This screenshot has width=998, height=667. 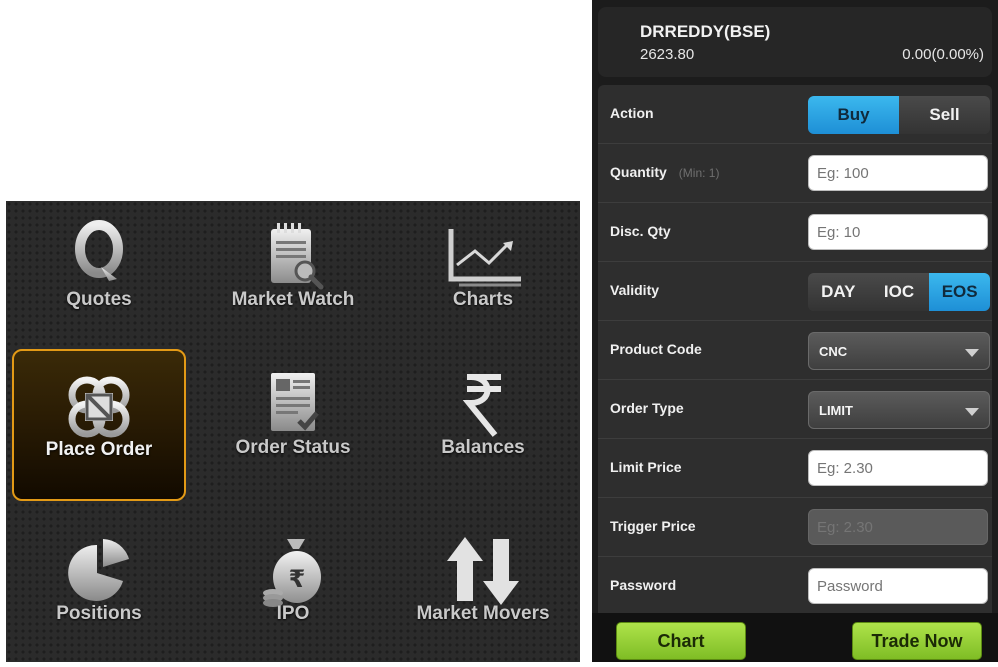 What do you see at coordinates (293, 299) in the screenshot?
I see `menu-item-label: Market Watch` at bounding box center [293, 299].